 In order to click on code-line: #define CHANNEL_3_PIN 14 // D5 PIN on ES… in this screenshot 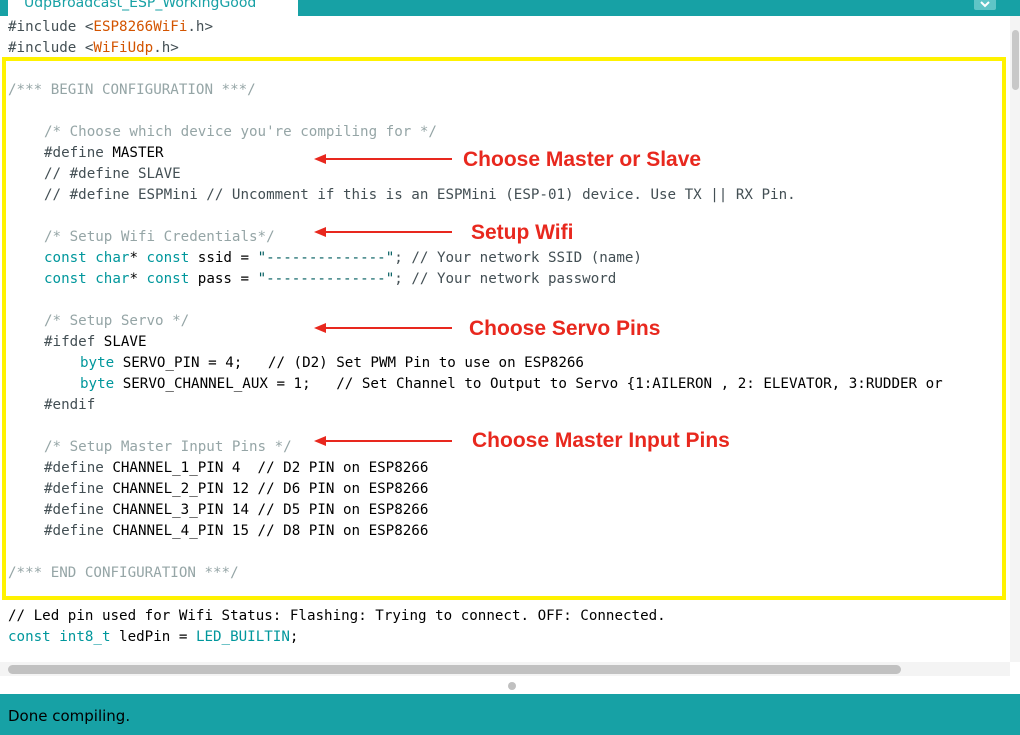, I will do `click(236, 510)`.